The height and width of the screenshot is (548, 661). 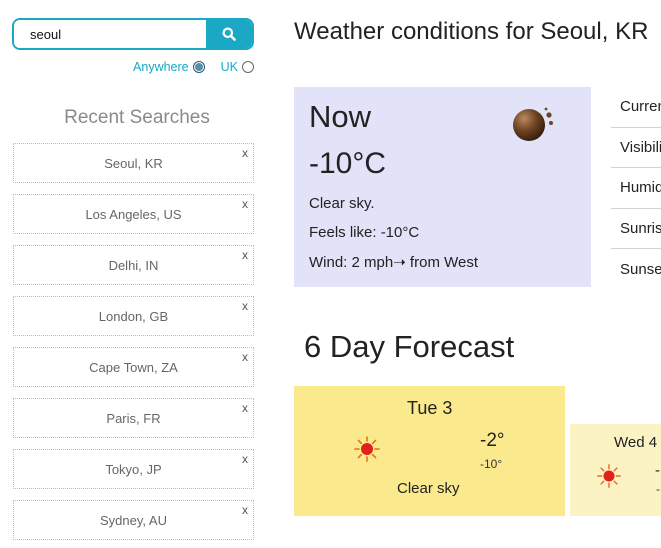 I want to click on forecast-title: 6 Day Forecast, so click(x=409, y=346).